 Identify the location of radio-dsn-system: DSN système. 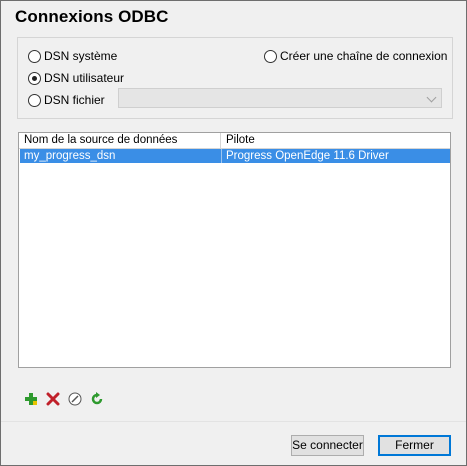
(72, 56).